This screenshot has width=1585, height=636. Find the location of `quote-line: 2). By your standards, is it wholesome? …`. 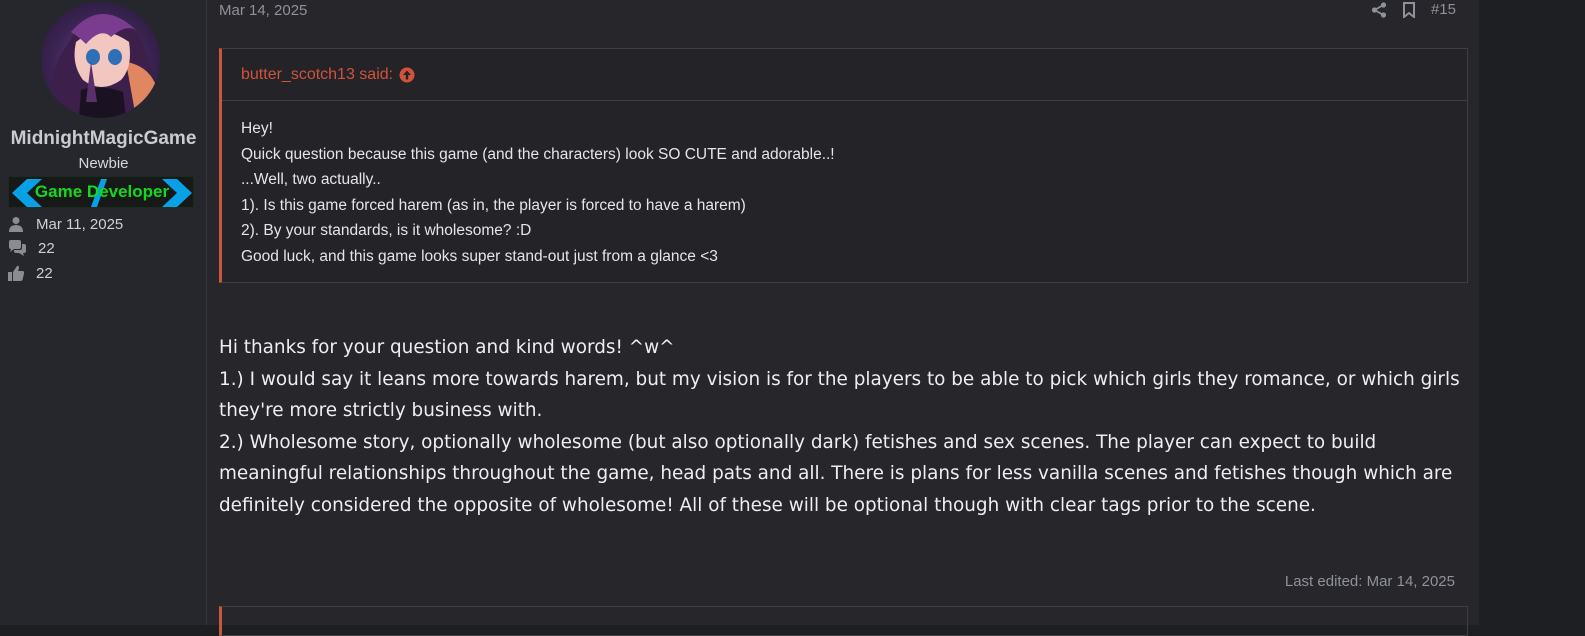

quote-line: 2). By your standards, is it wholesome? … is located at coordinates (386, 230).